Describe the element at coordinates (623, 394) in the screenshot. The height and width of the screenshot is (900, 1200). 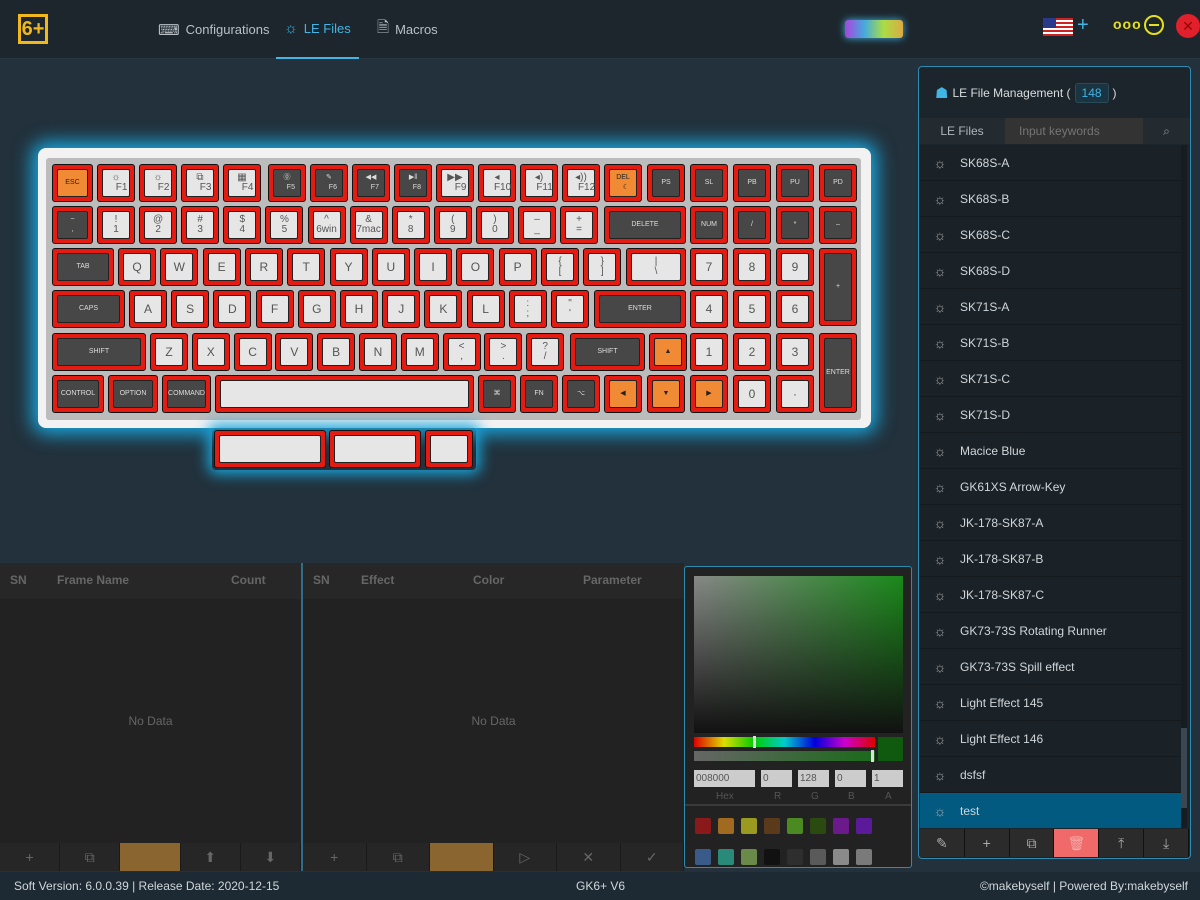
I see `key: ◀` at that location.